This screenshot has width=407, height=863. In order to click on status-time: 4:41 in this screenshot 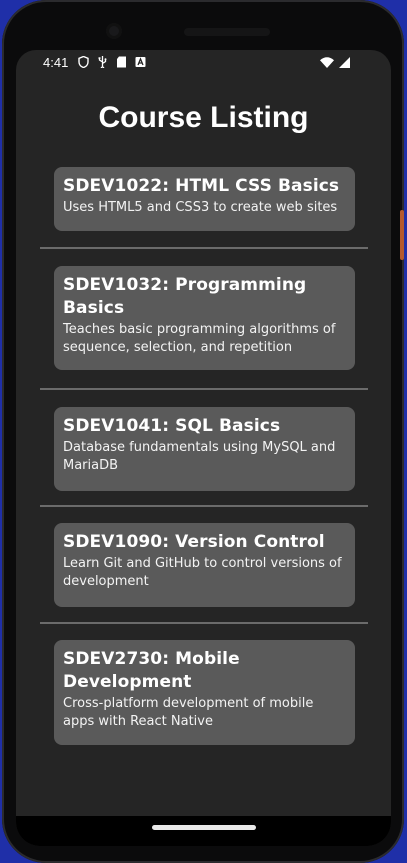, I will do `click(56, 62)`.